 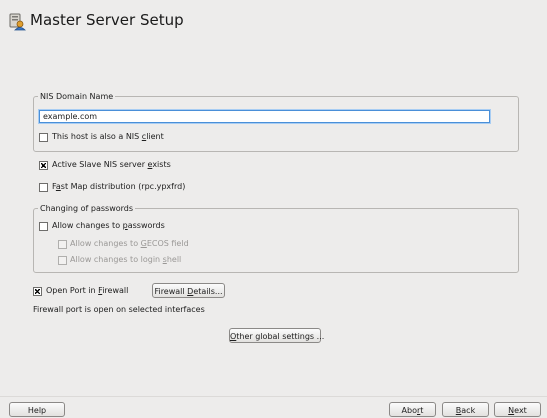 What do you see at coordinates (118, 187) in the screenshot?
I see `fast-map-label: Fast Map distribution (rpc.ypxfrd)` at bounding box center [118, 187].